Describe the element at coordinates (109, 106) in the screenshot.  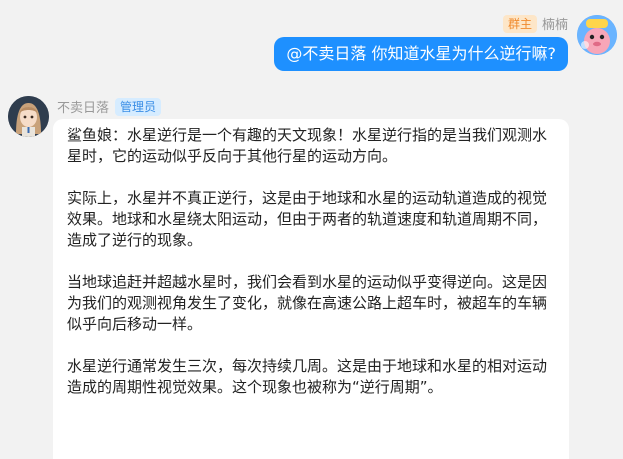
I see `incoming-message-header: 不卖日落 管理员` at that location.